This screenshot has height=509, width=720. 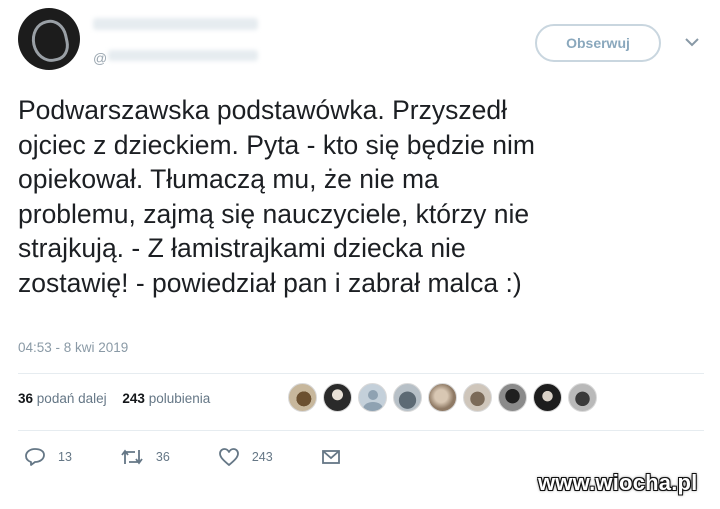 What do you see at coordinates (73, 347) in the screenshot?
I see `tweet-timestamp: 04:53 - 8 kwi 2019` at bounding box center [73, 347].